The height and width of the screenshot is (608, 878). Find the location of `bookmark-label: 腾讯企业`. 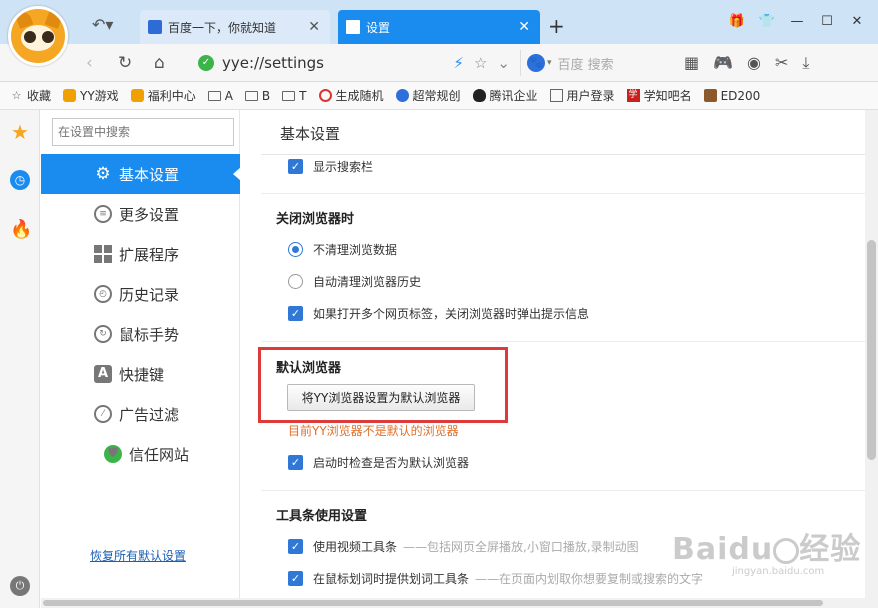

bookmark-label: 腾讯企业 is located at coordinates (513, 96).